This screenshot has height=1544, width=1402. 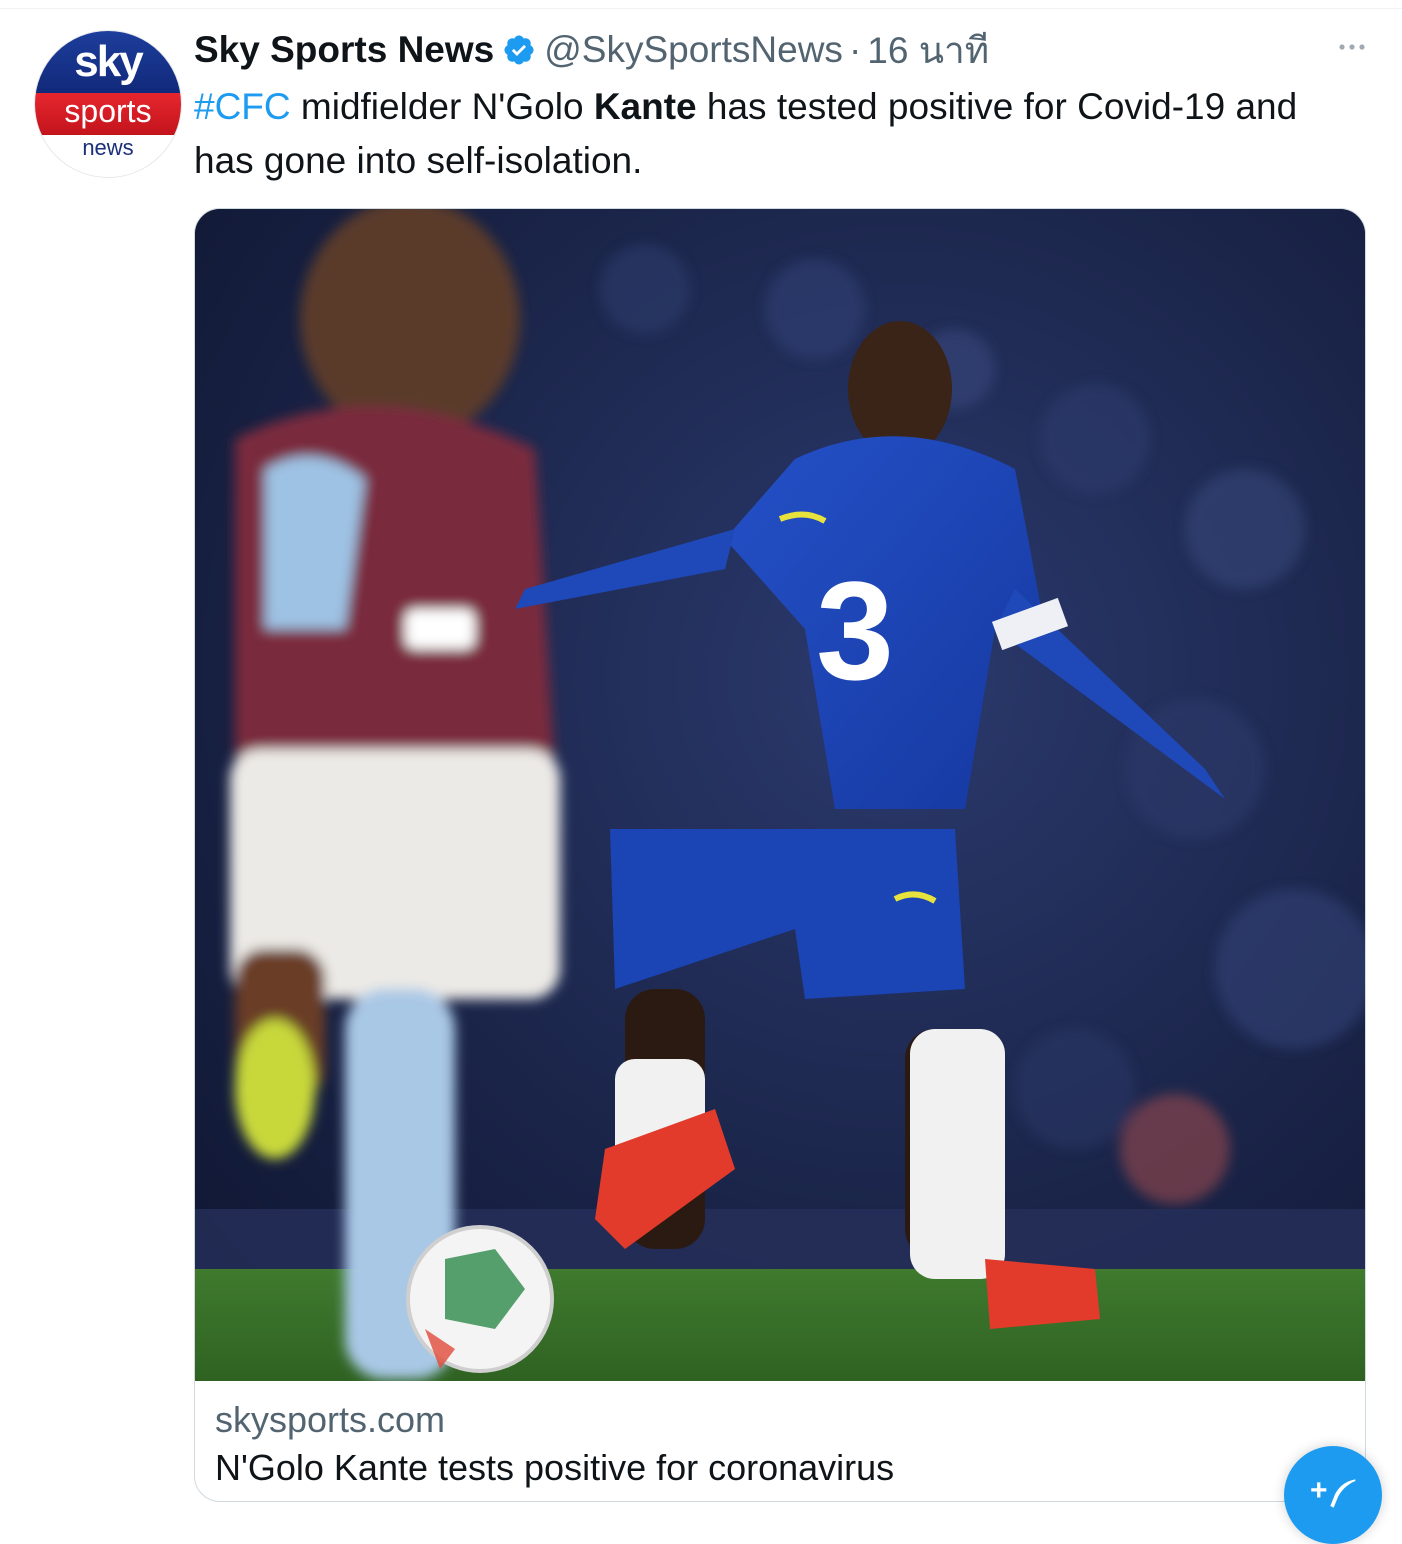 What do you see at coordinates (108, 147) in the screenshot?
I see `avatar-logo-news: news` at bounding box center [108, 147].